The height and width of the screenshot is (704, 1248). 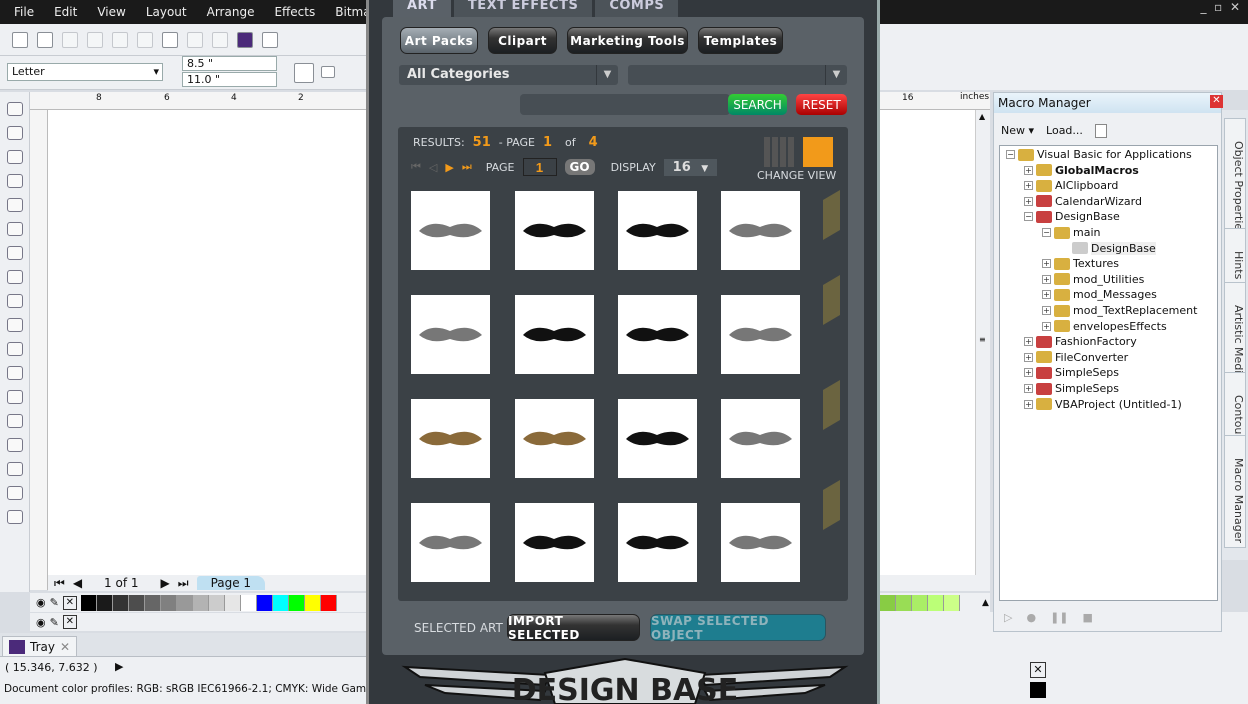 I want to click on smart-fill-icon, so click(x=15, y=229).